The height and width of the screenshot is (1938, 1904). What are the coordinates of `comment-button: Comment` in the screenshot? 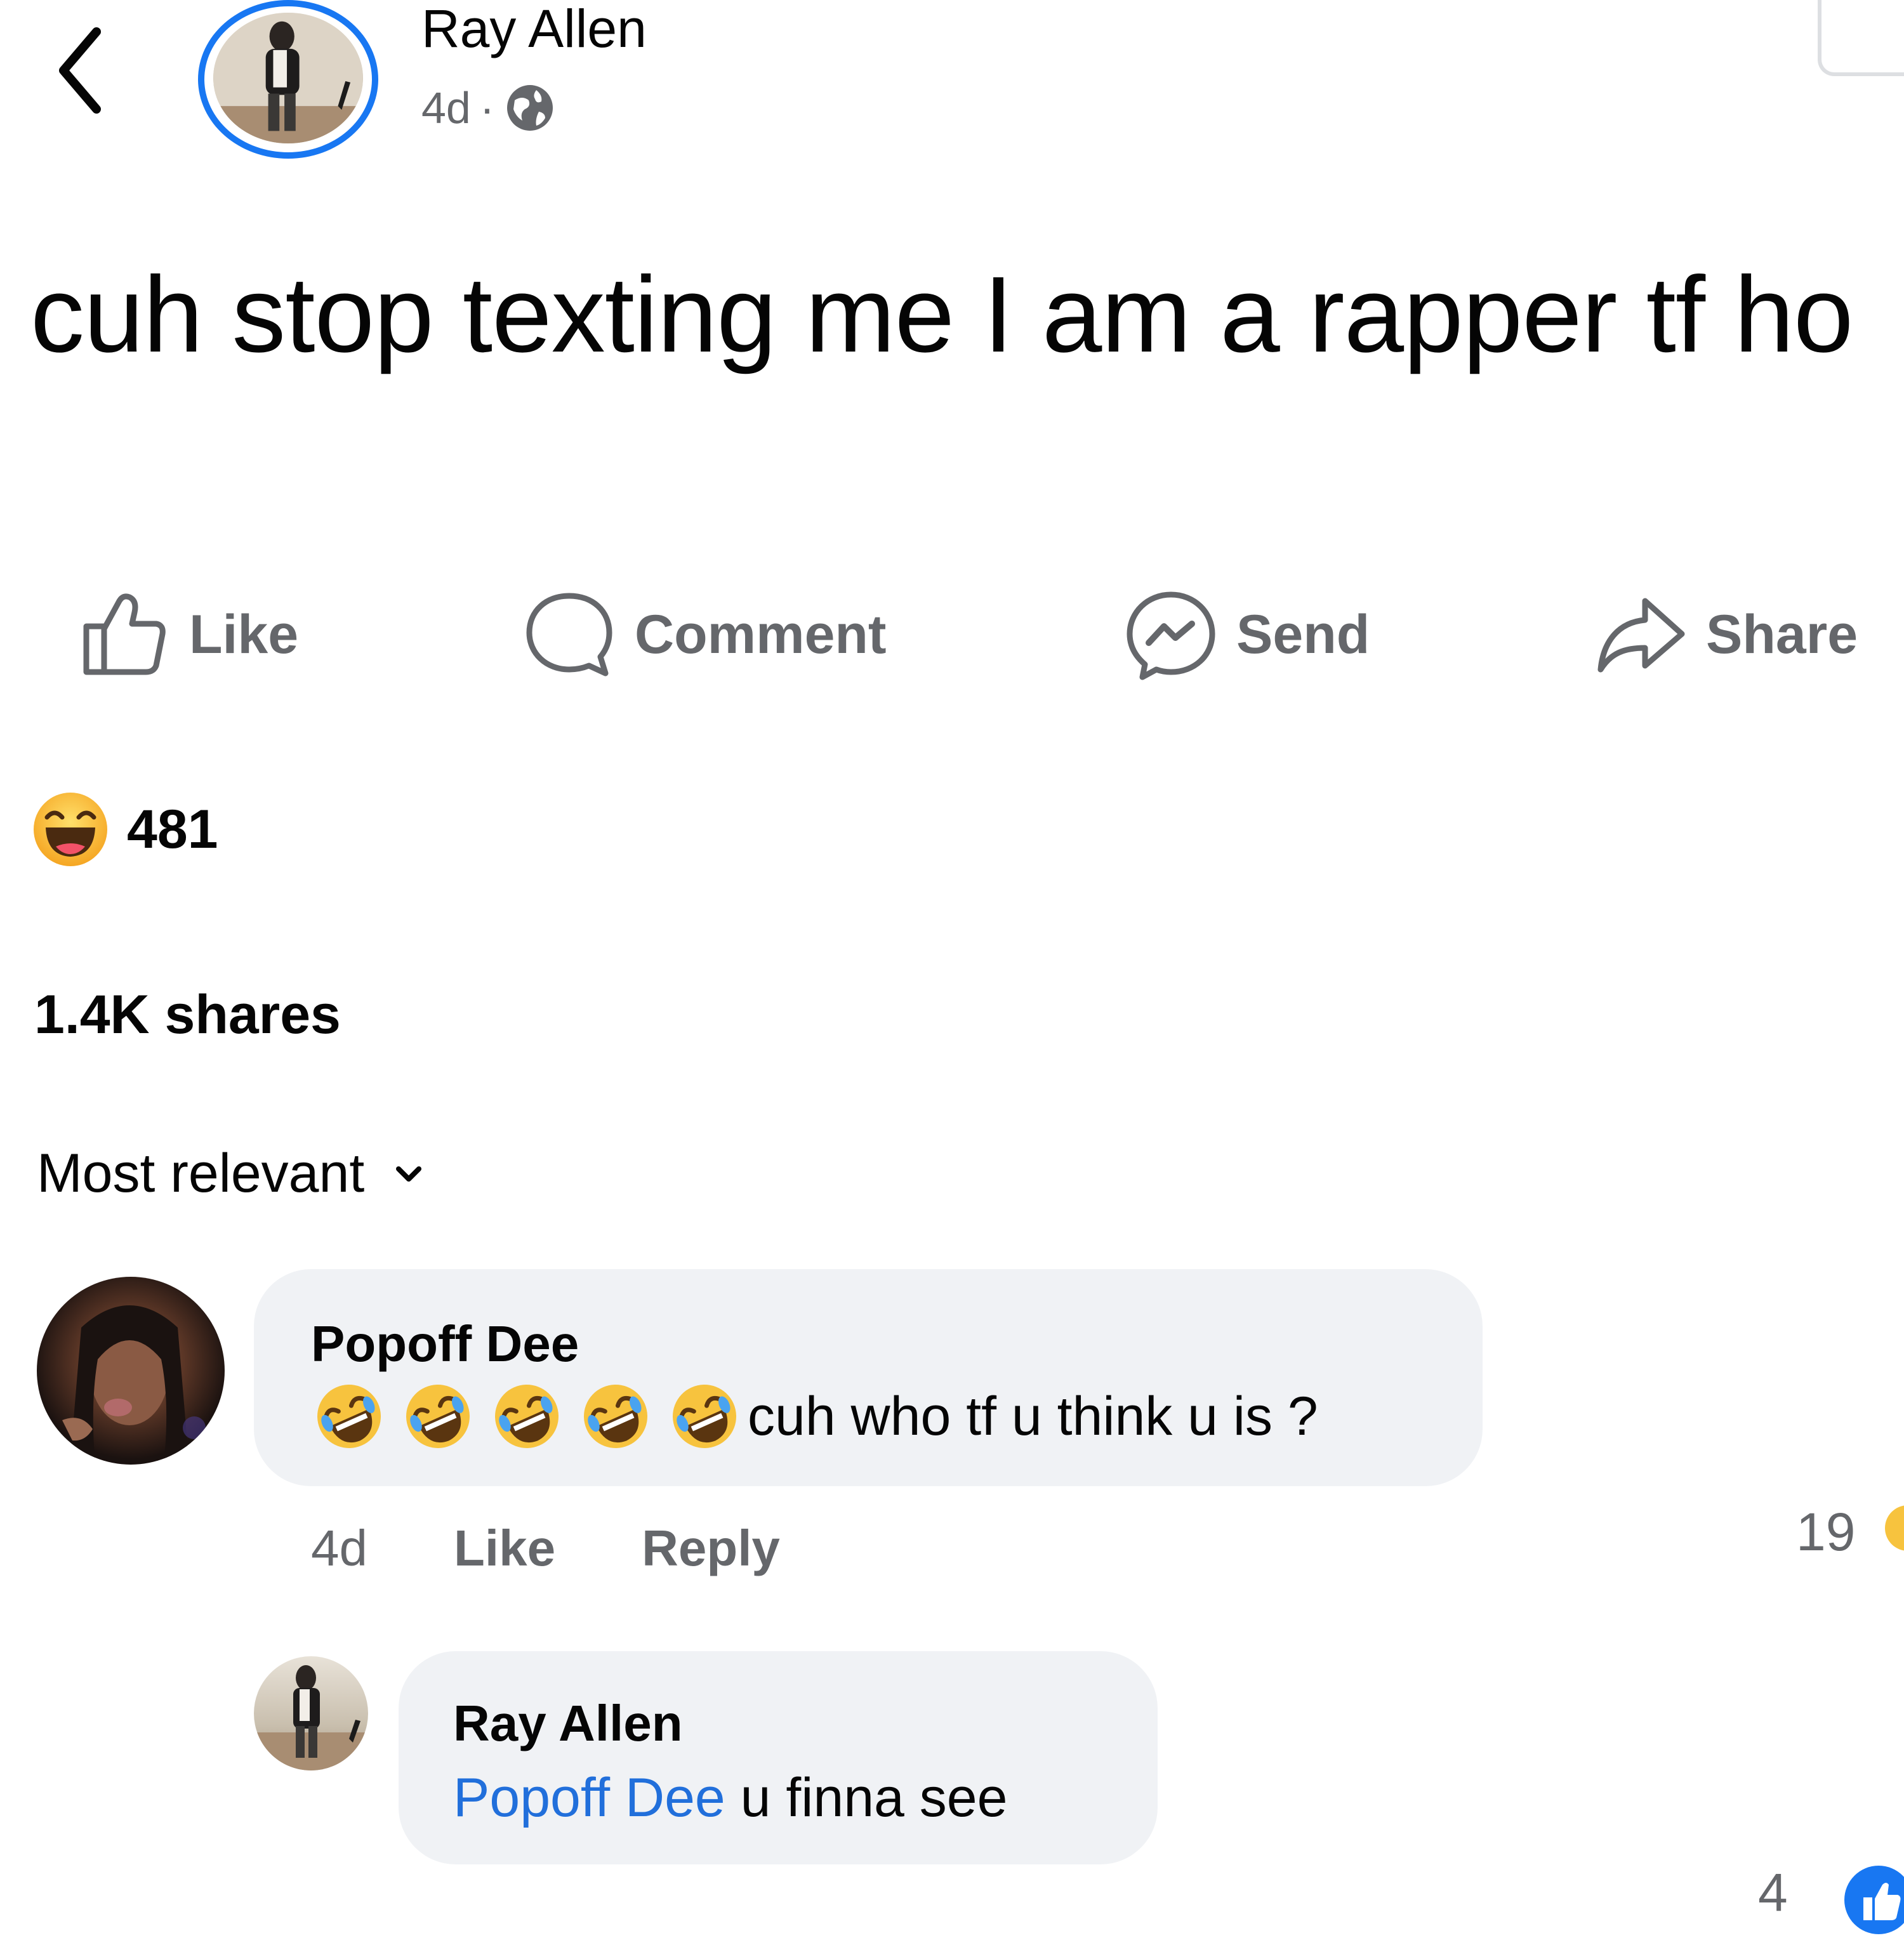 It's located at (705, 634).